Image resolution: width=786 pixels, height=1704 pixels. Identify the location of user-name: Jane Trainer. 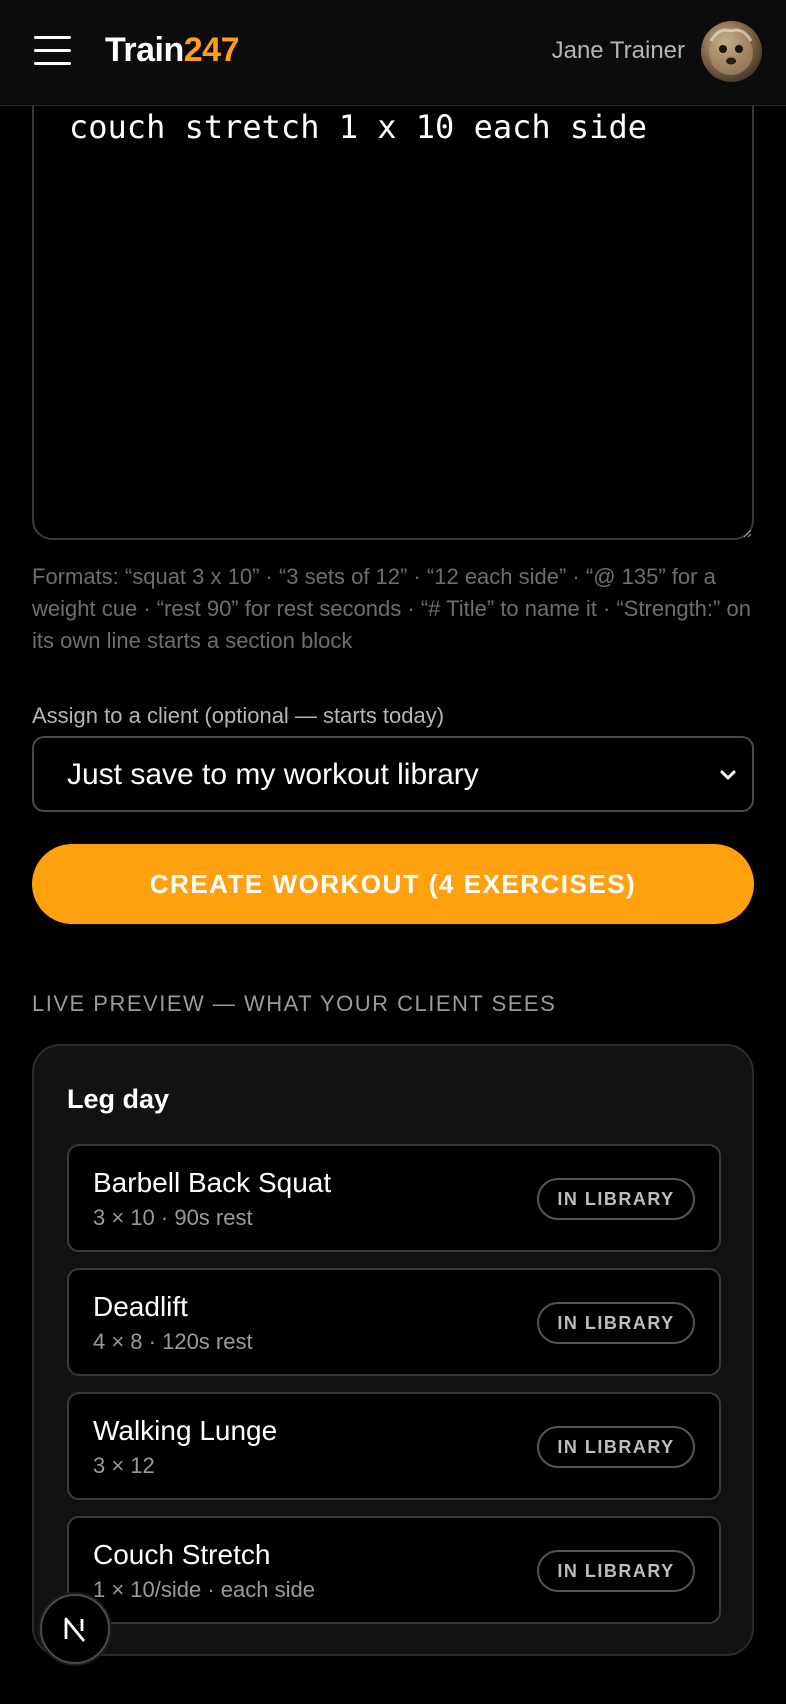
(618, 50).